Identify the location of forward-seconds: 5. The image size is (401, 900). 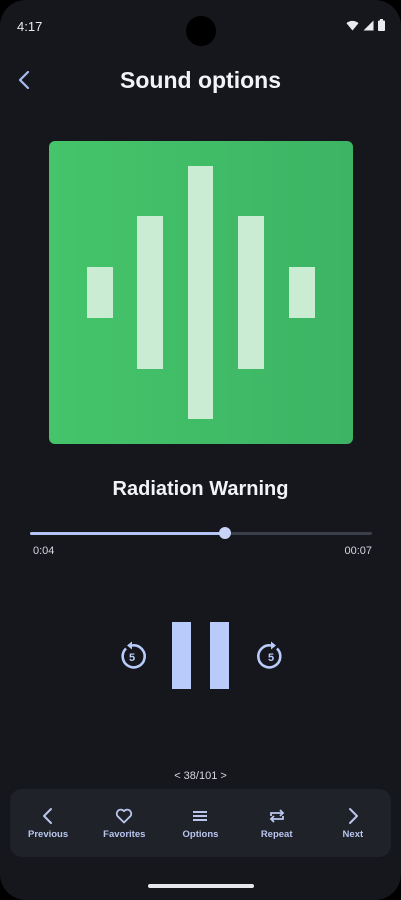
(271, 658).